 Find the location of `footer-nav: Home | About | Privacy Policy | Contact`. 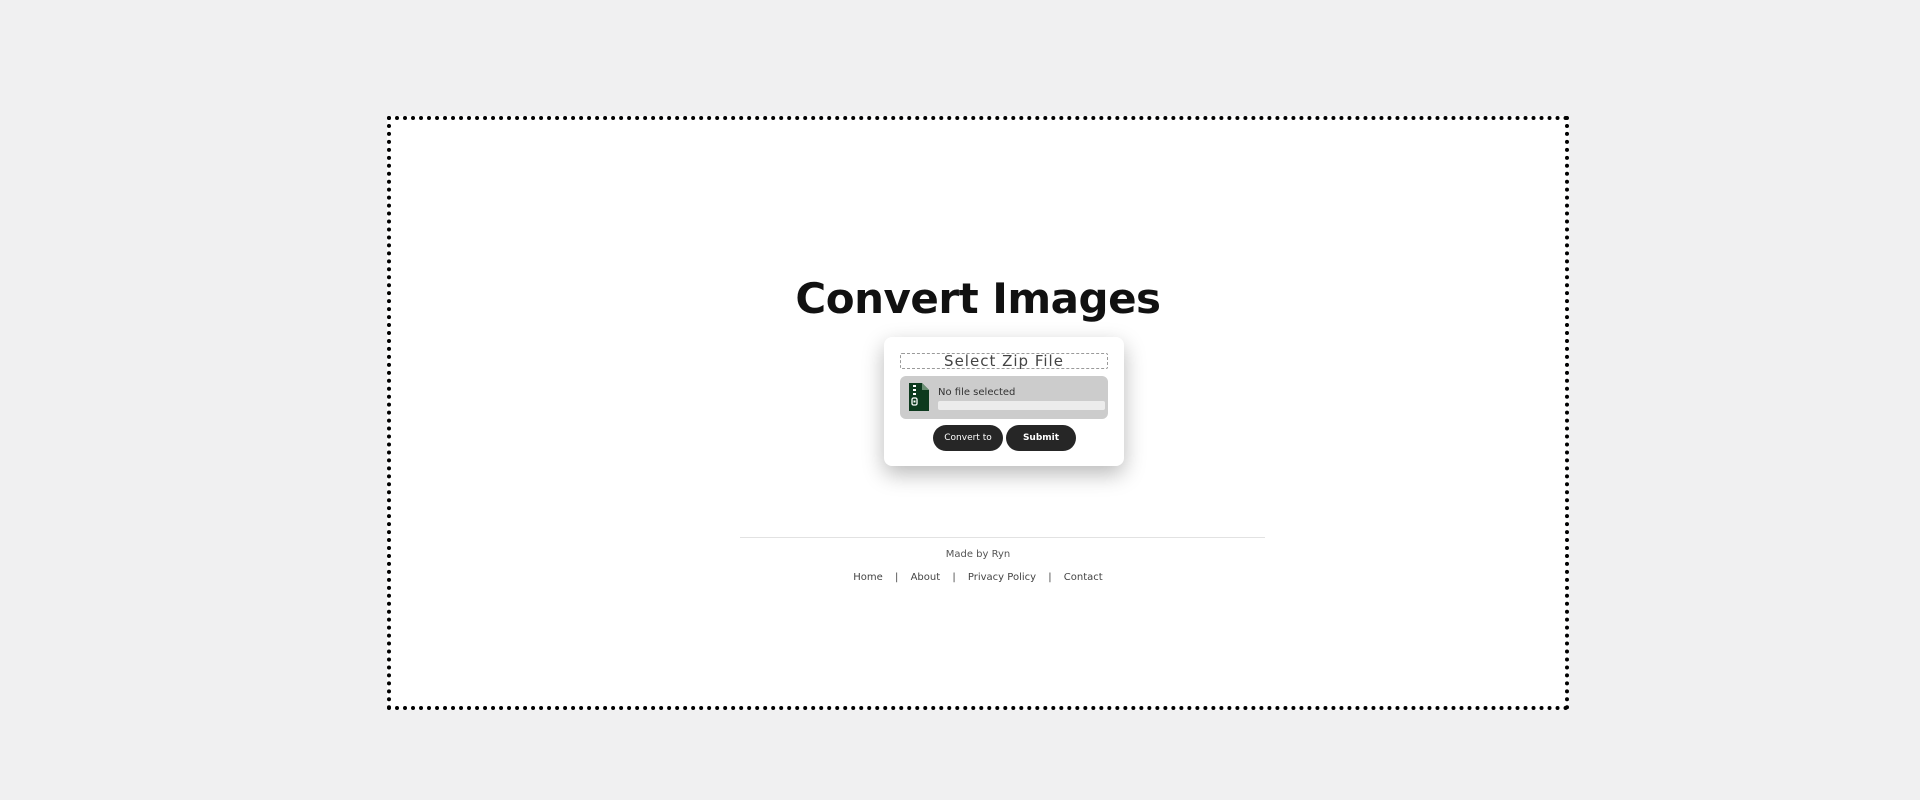

footer-nav: Home | About | Privacy Policy | Contact is located at coordinates (978, 577).